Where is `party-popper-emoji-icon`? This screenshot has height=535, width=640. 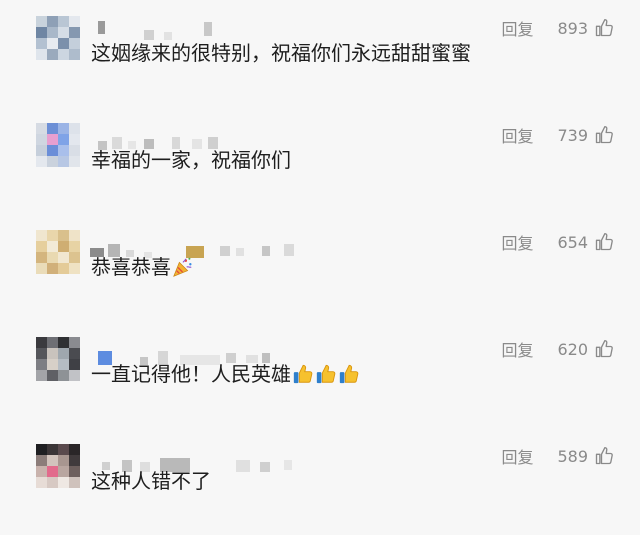
party-popper-emoji-icon is located at coordinates (183, 267).